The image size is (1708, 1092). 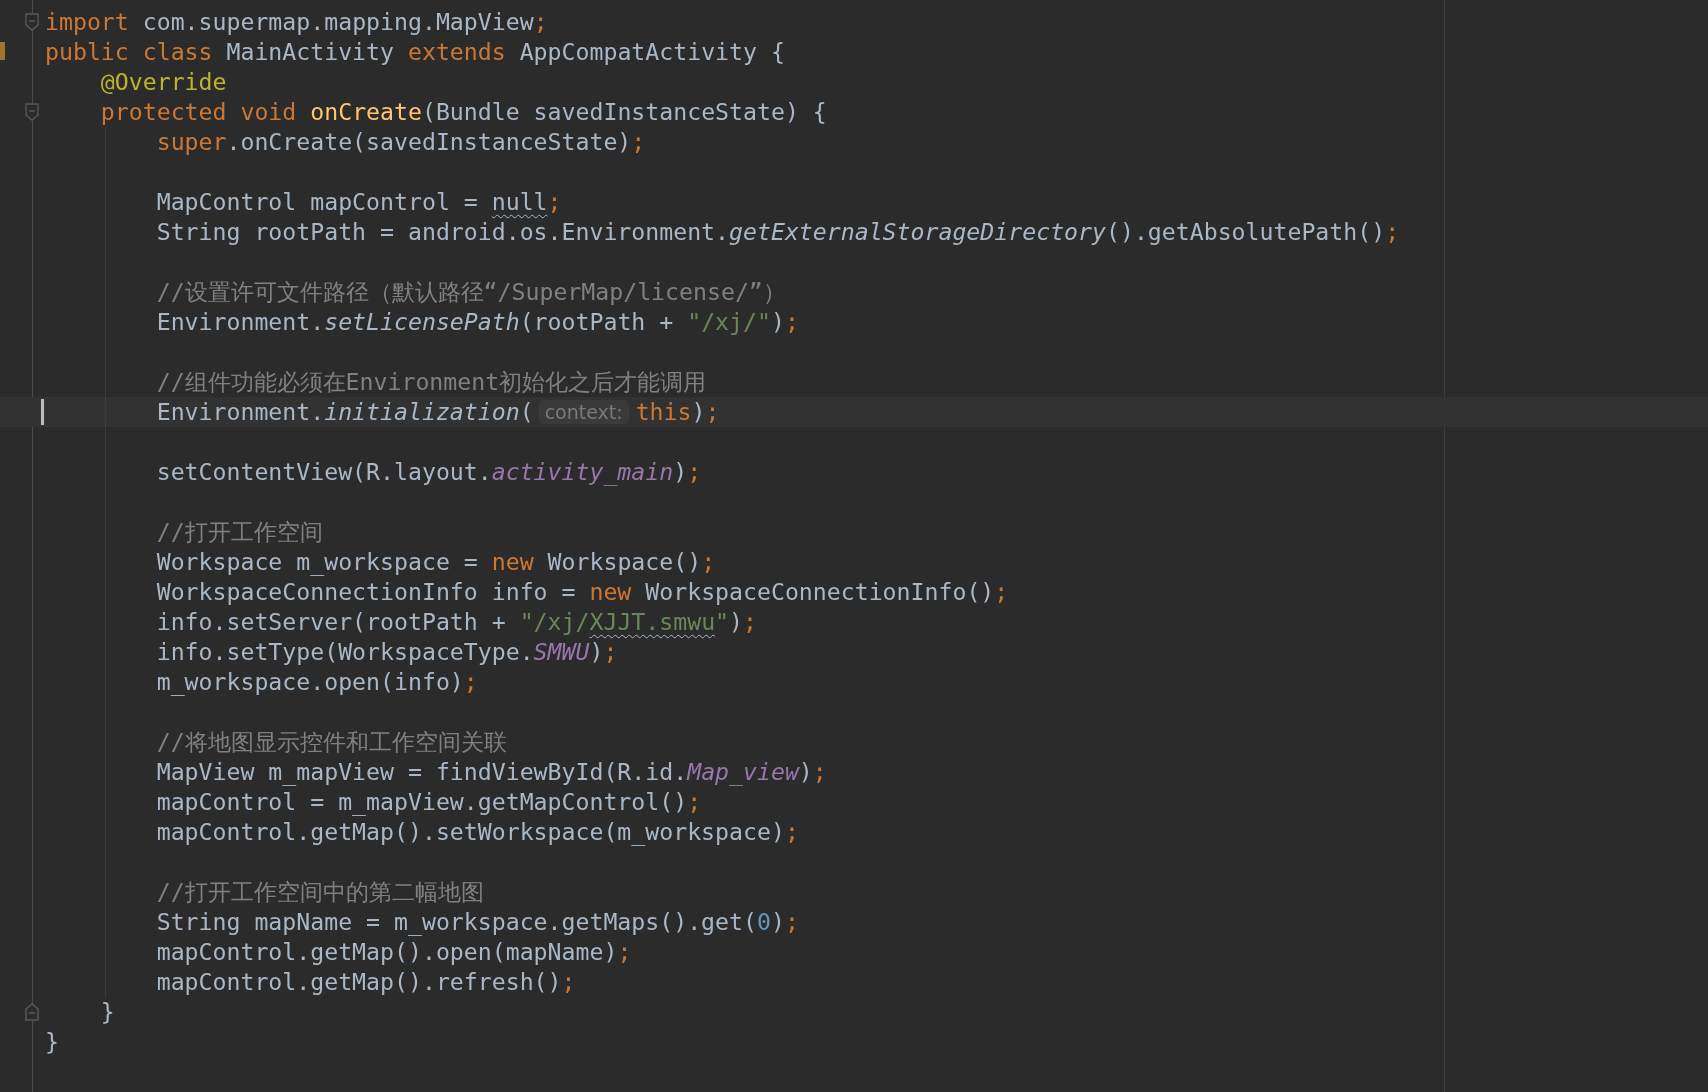 What do you see at coordinates (400, 142) in the screenshot?
I see `code-line: super.onCreate(savedInstanceState);` at bounding box center [400, 142].